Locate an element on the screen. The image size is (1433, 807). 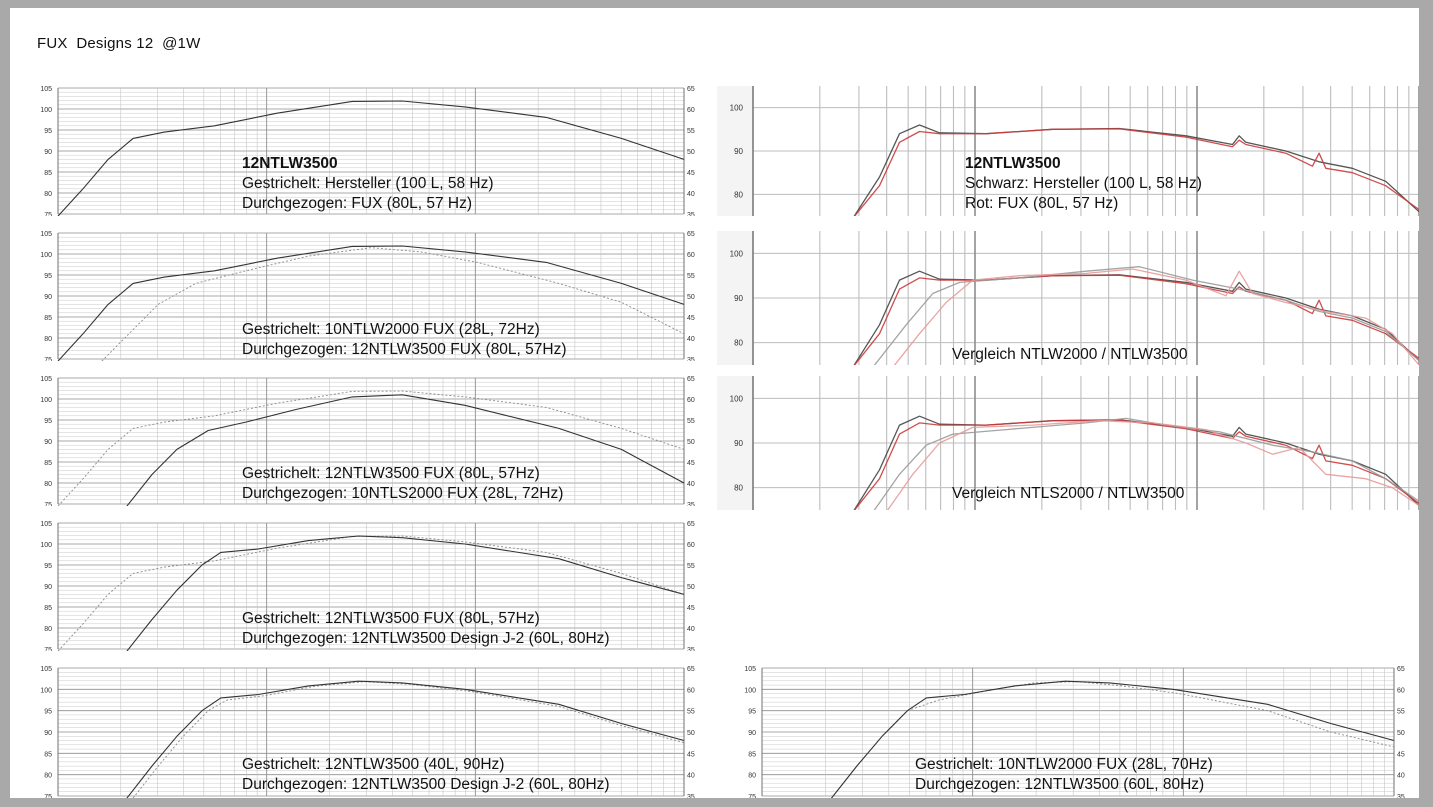
chart-note-line: Gestrichelt: 12NTLW3500 FUX (80L, 57Hz) is located at coordinates (391, 473).